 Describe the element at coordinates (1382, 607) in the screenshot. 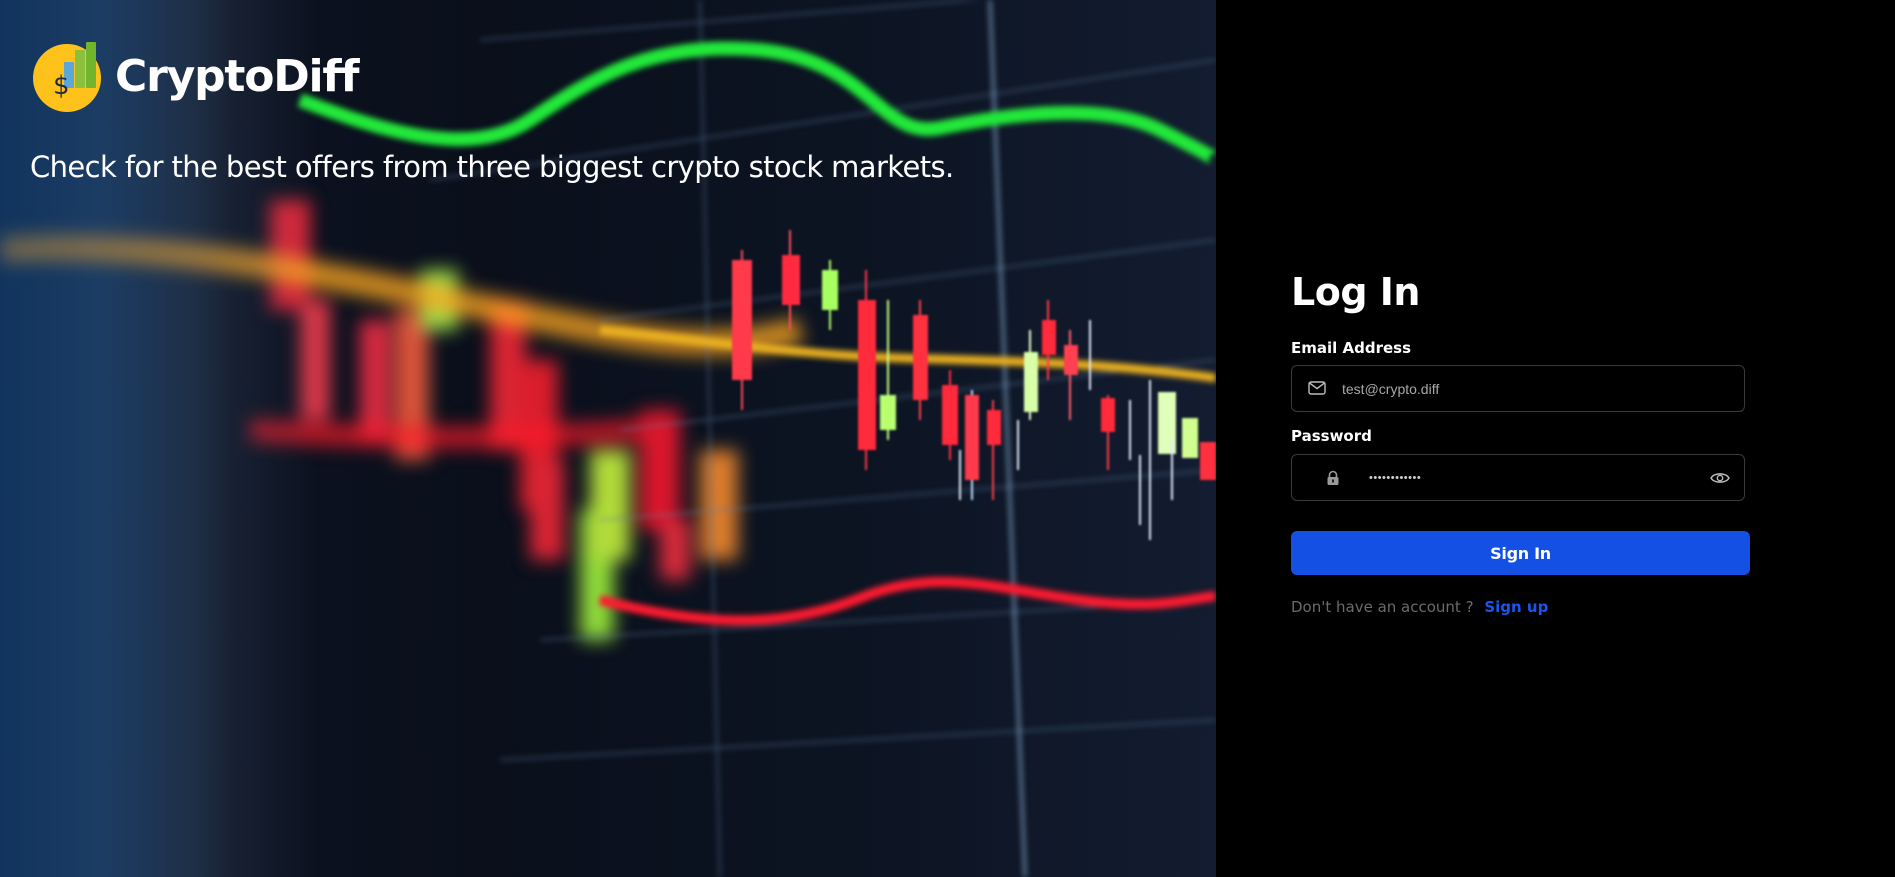

I see `signup-prompt: Don't have an account ?` at that location.